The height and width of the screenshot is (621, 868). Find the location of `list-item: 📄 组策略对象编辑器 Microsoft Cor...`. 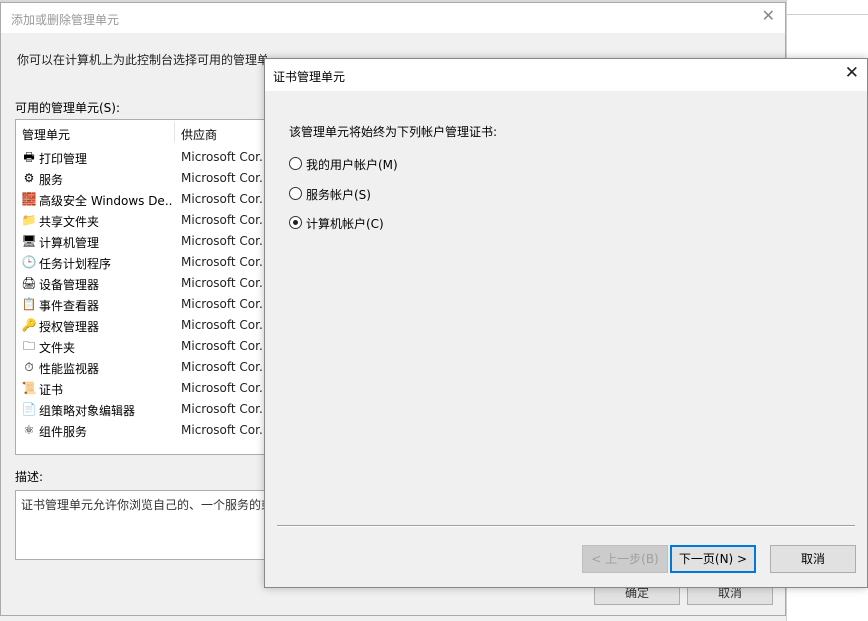

list-item: 📄 组策略对象编辑器 Microsoft Cor... is located at coordinates (141, 409).